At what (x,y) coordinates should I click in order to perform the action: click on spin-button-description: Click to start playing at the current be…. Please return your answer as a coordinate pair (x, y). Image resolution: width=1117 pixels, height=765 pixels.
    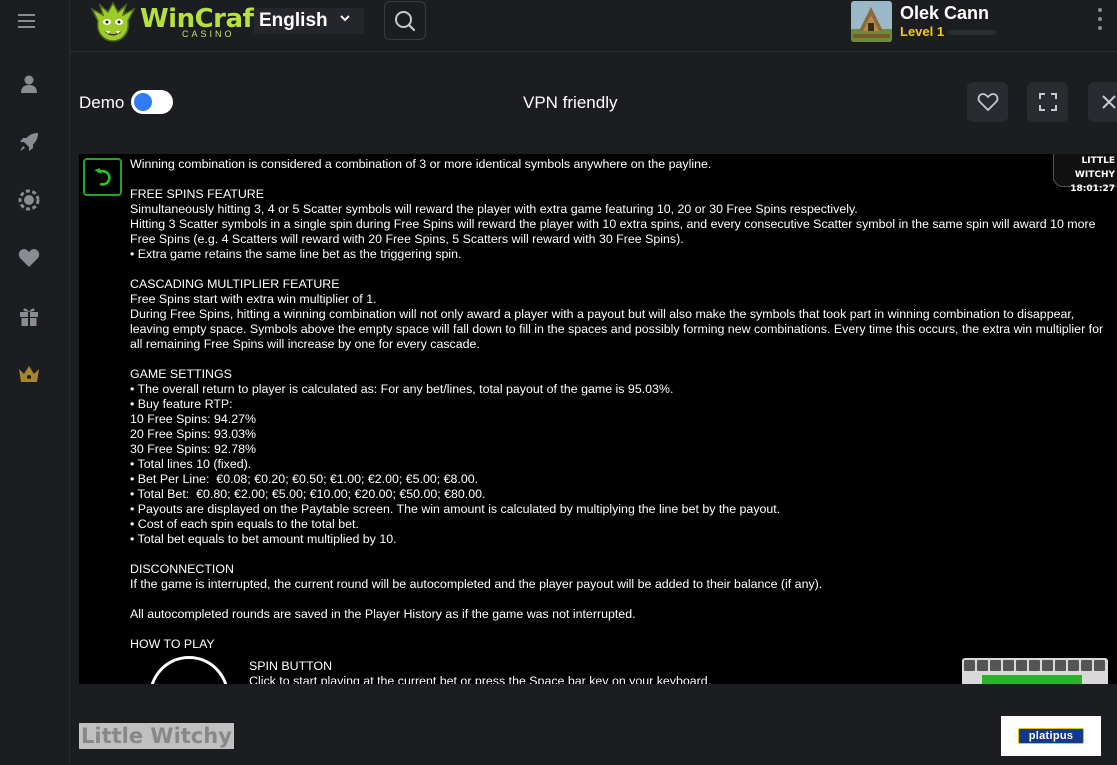
    Looking at the image, I should click on (480, 679).